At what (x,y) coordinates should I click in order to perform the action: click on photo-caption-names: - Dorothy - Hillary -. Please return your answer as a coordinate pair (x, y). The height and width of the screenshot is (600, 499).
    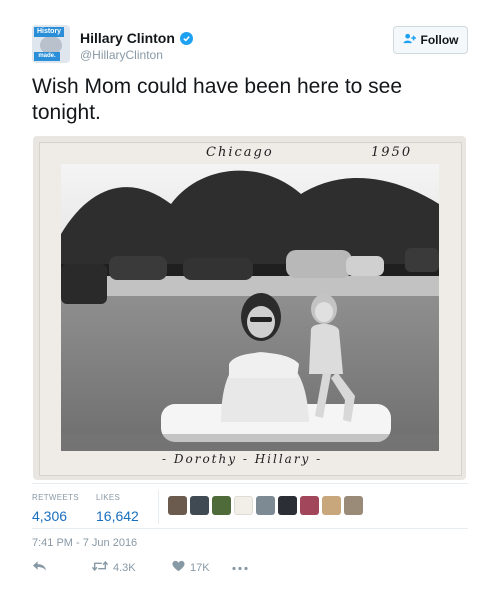
    Looking at the image, I should click on (242, 459).